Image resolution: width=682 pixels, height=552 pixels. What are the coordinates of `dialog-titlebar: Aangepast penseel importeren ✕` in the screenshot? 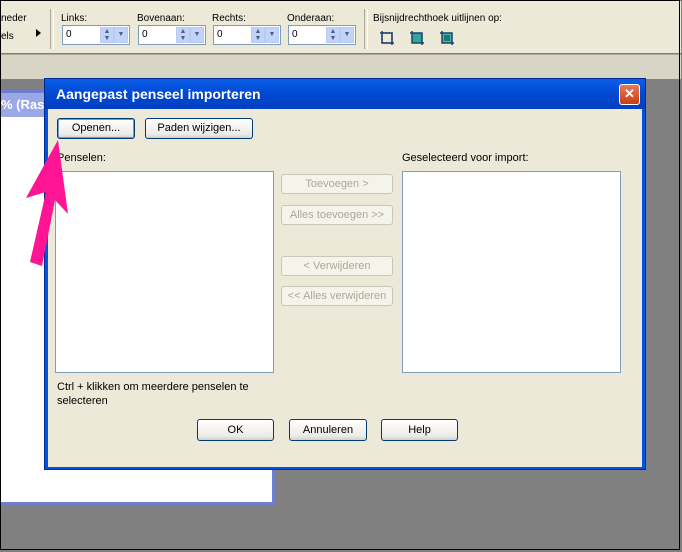 It's located at (345, 94).